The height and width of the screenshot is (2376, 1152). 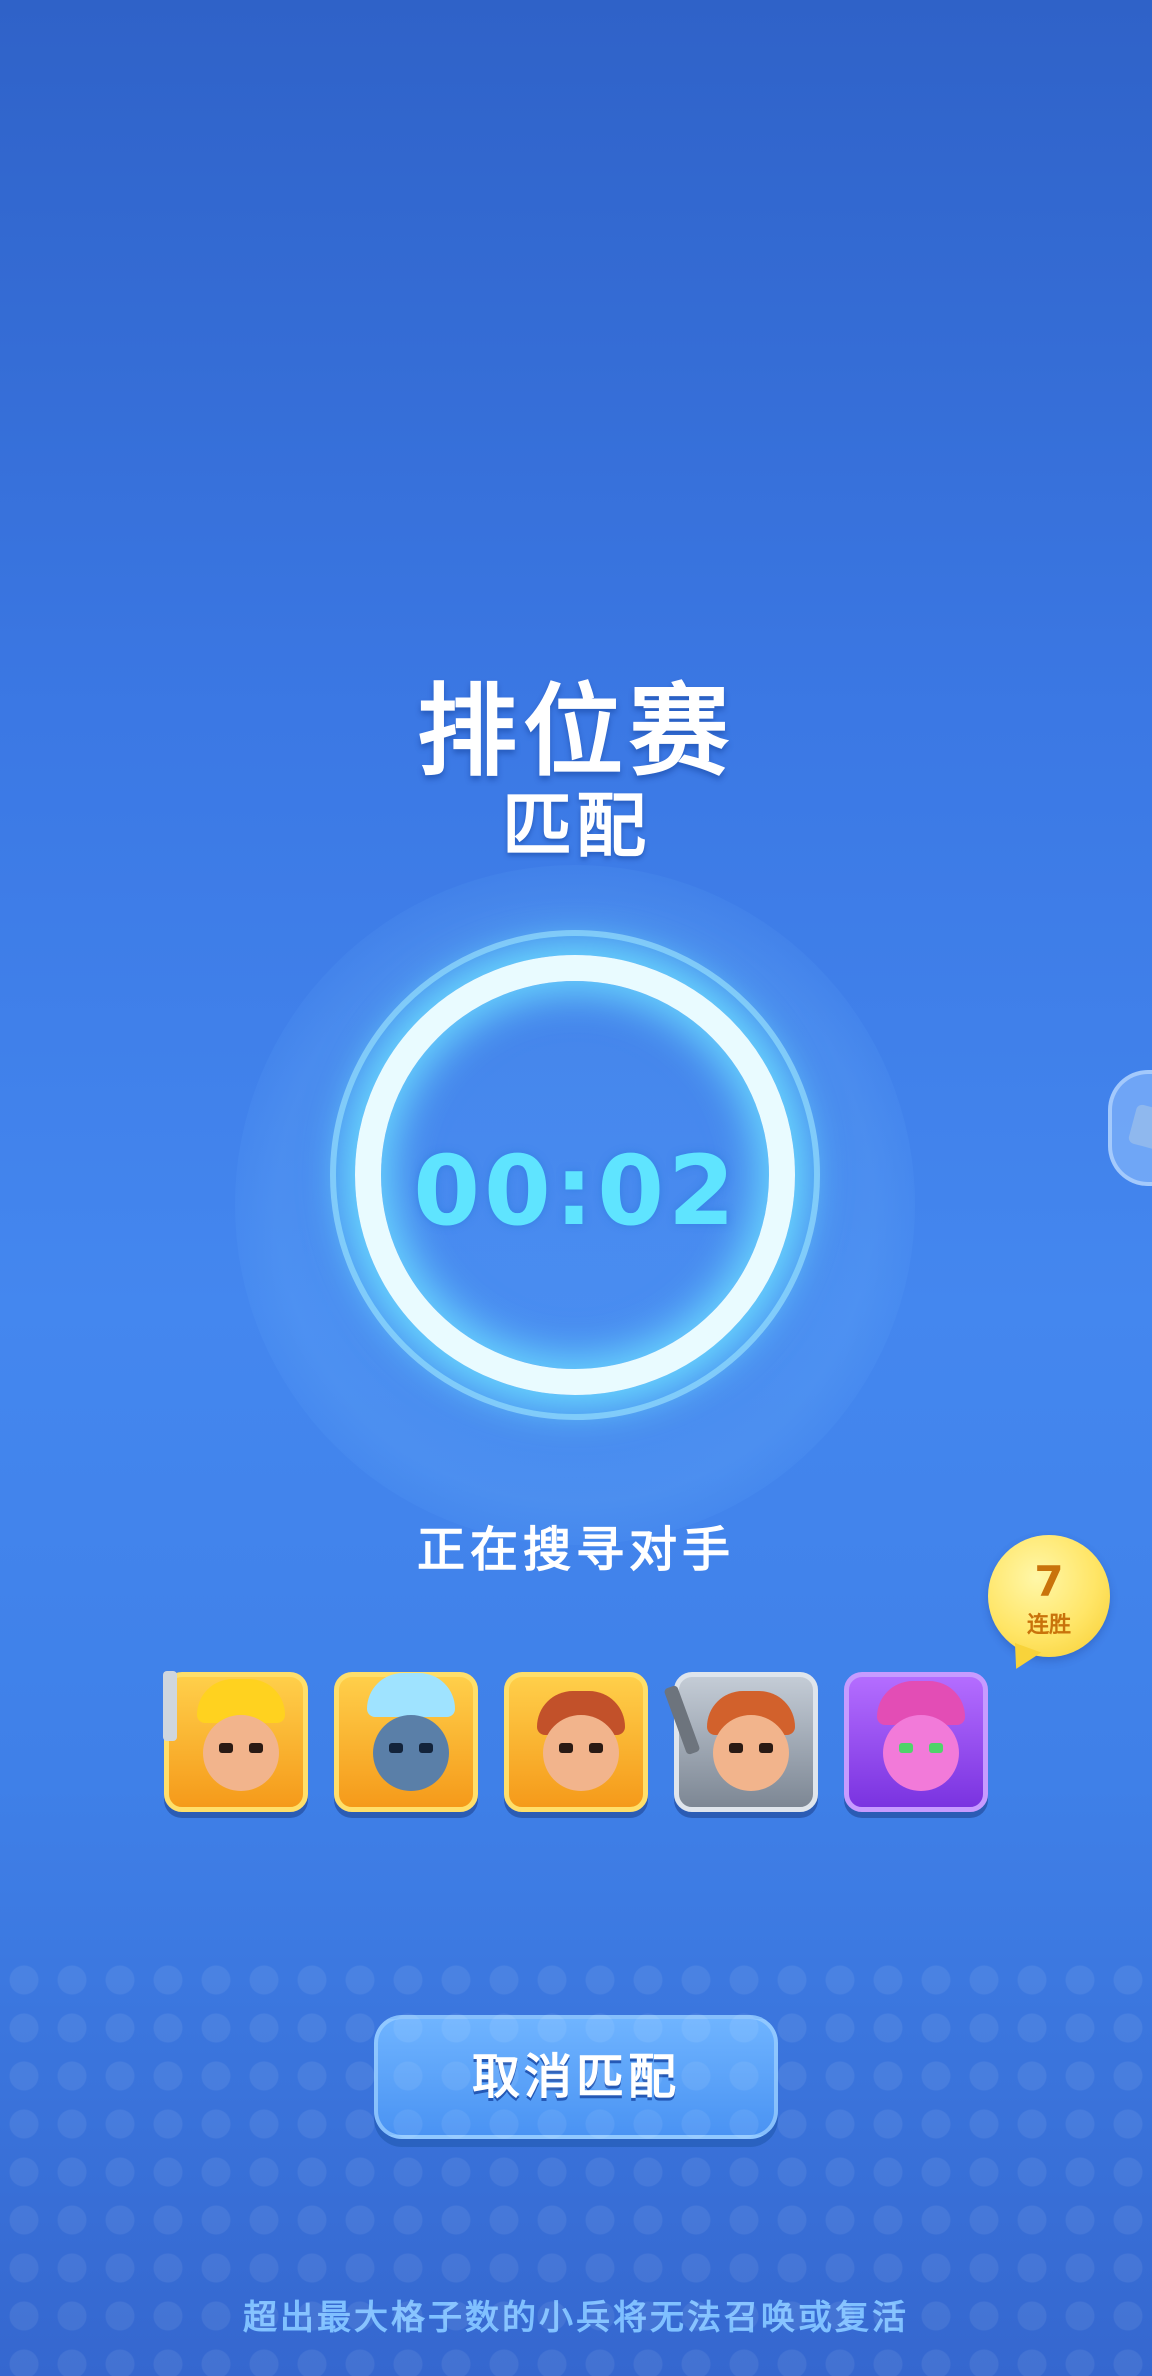 I want to click on hero-card-red-hair-fighter, so click(x=576, y=1742).